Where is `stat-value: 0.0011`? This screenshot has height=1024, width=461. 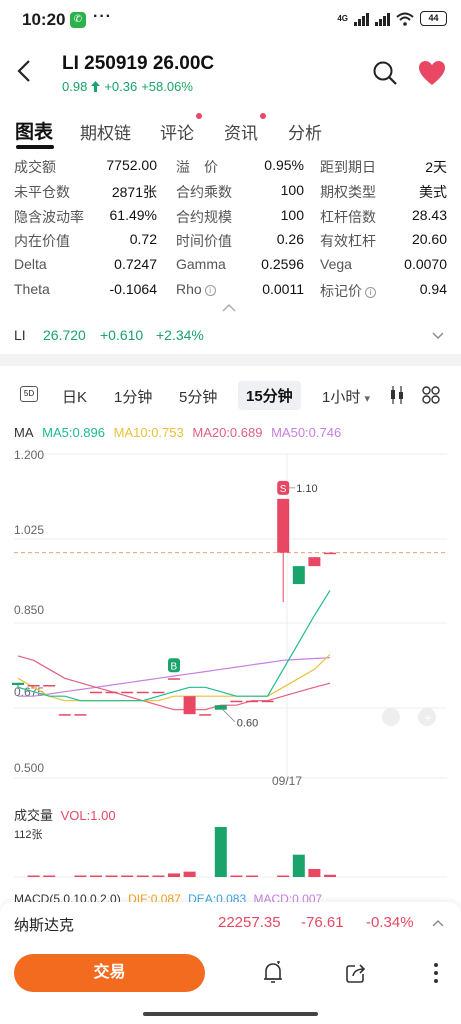 stat-value: 0.0011 is located at coordinates (283, 288).